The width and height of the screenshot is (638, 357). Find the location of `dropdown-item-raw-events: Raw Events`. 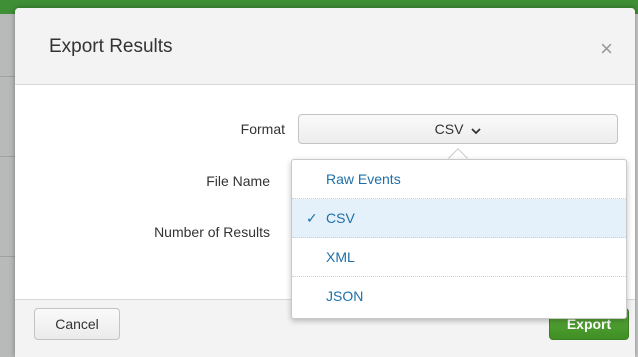

dropdown-item-raw-events: Raw Events is located at coordinates (459, 179).